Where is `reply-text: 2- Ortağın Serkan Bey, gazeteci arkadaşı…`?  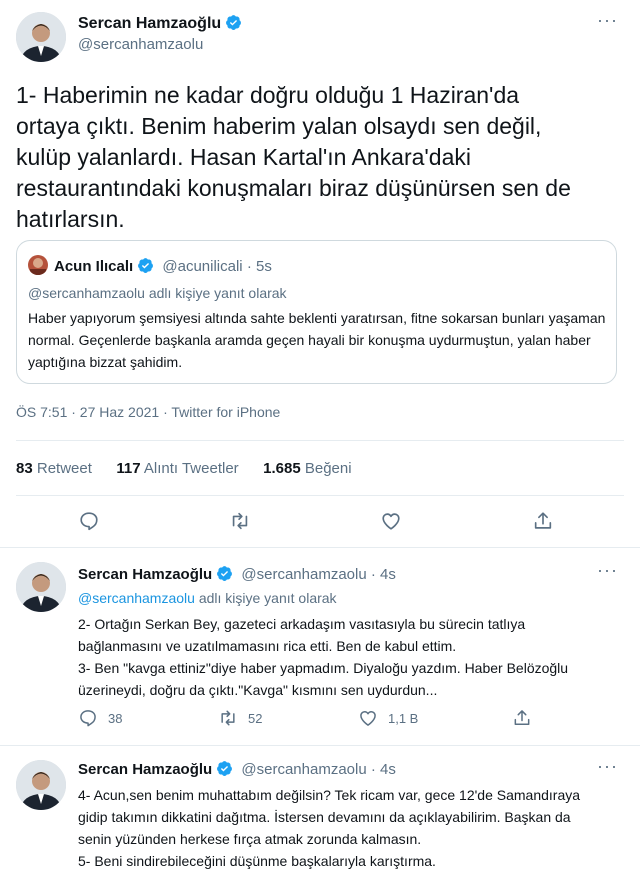
reply-text: 2- Ortağın Serkan Bey, gazeteci arkadaşı… is located at coordinates (323, 657).